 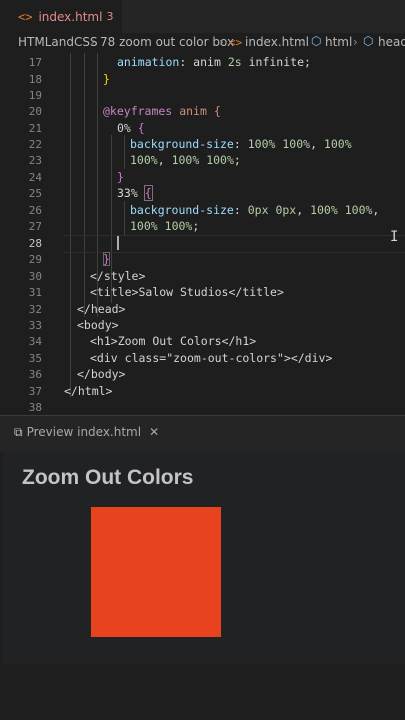 I want to click on breadcrumb-folder: 78 zoom out color box, so click(x=167, y=42).